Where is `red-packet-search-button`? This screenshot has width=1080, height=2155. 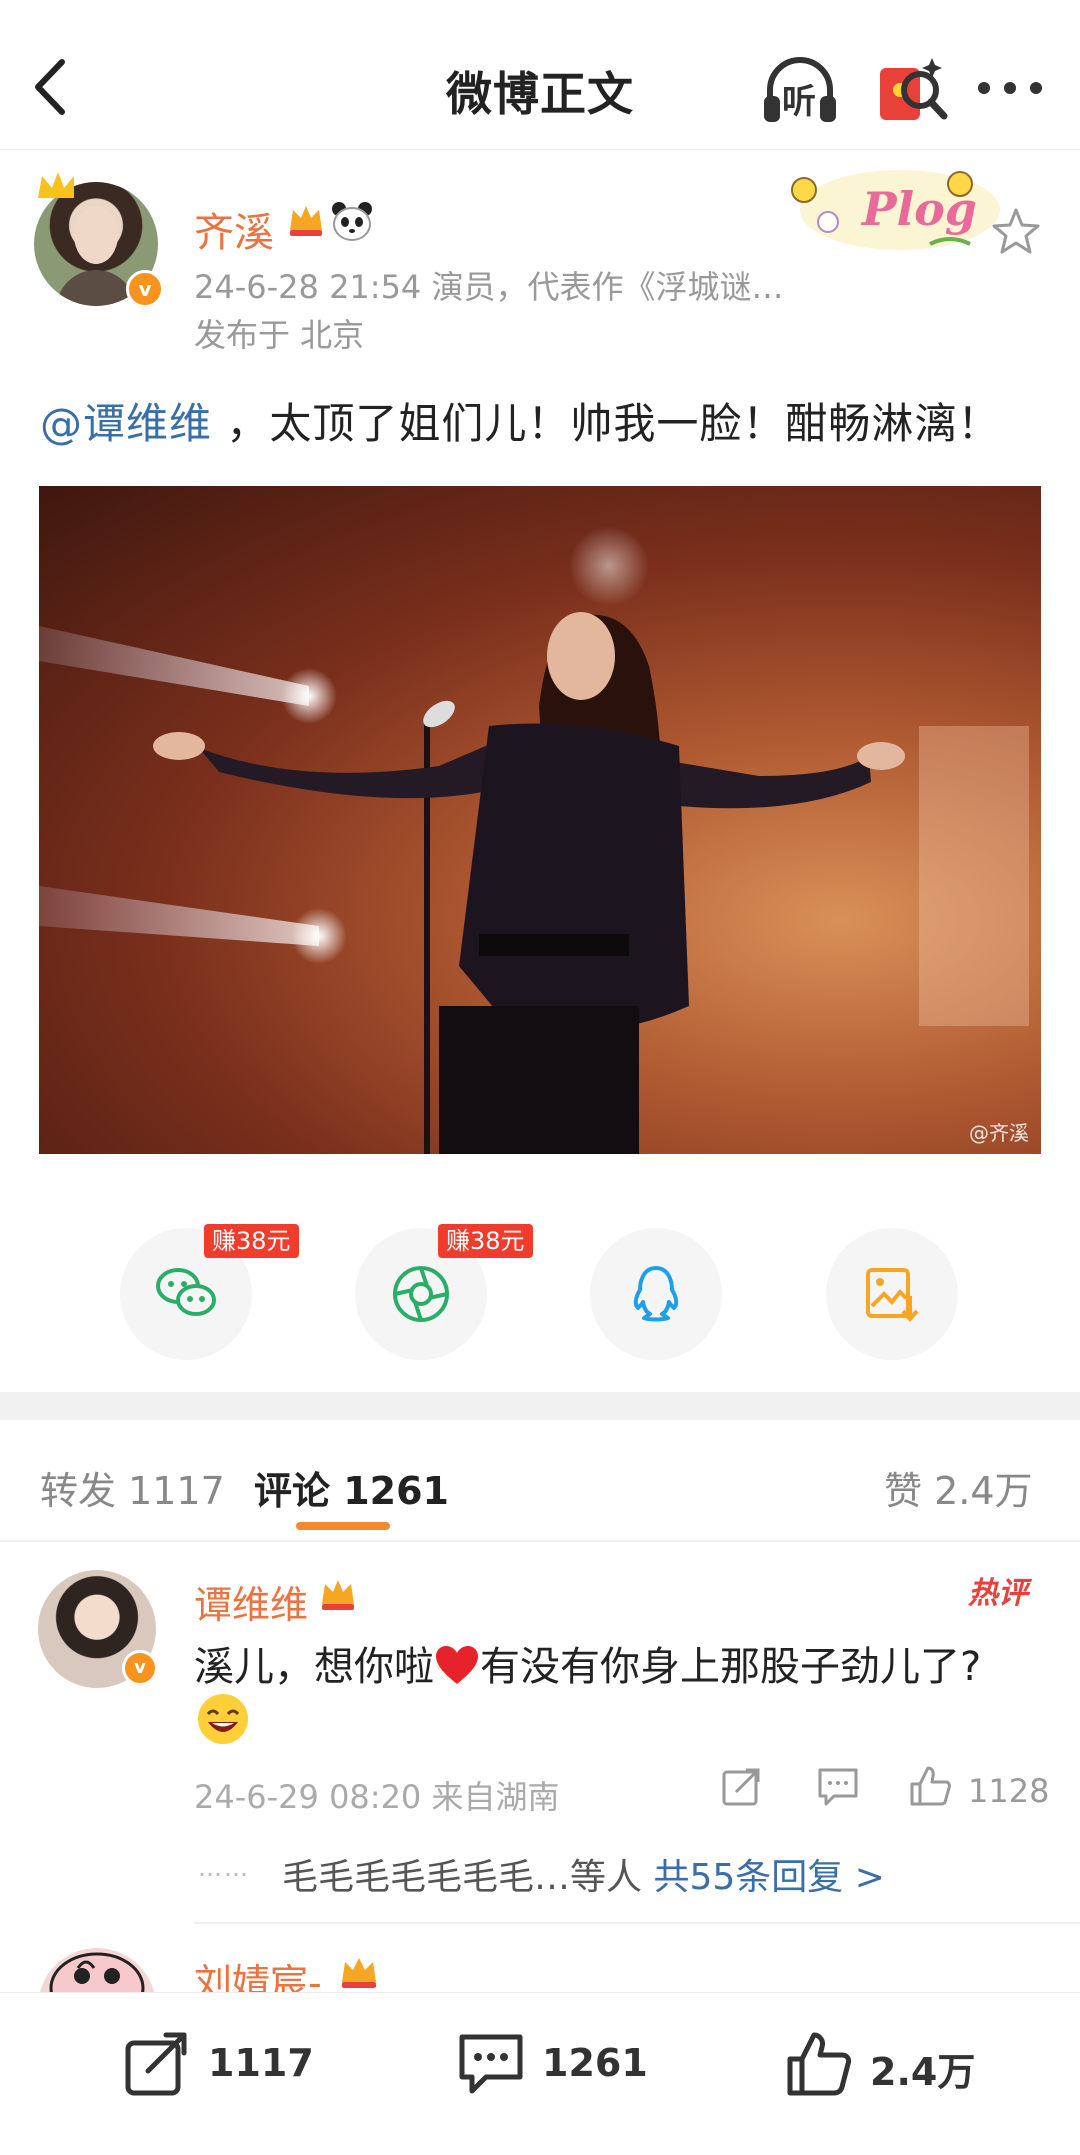 red-packet-search-button is located at coordinates (912, 92).